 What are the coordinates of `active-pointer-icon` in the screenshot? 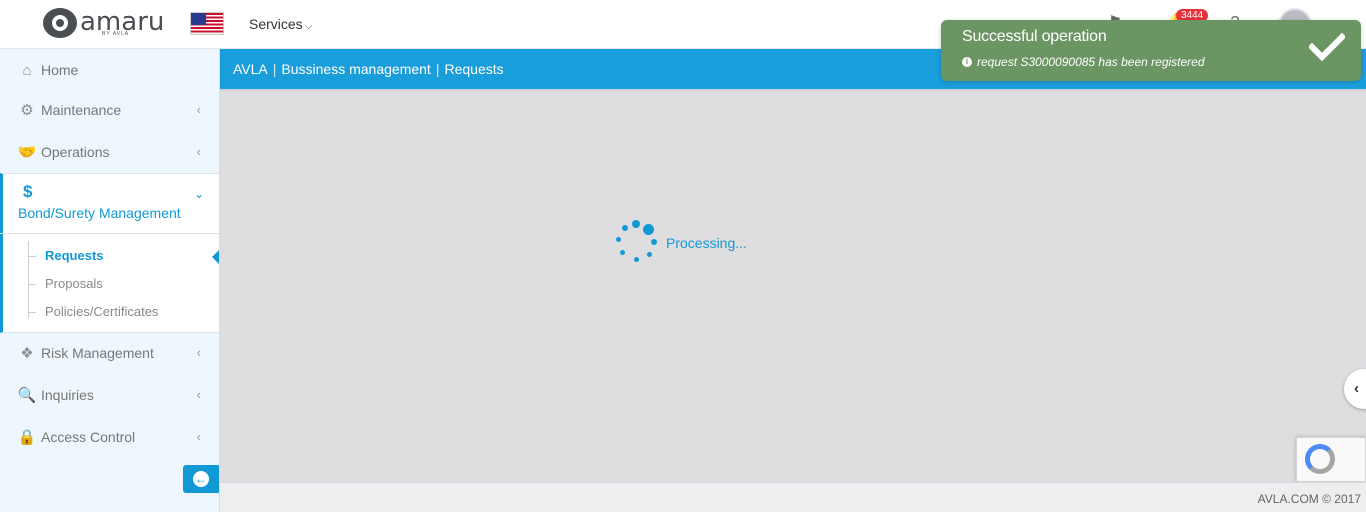 It's located at (215, 257).